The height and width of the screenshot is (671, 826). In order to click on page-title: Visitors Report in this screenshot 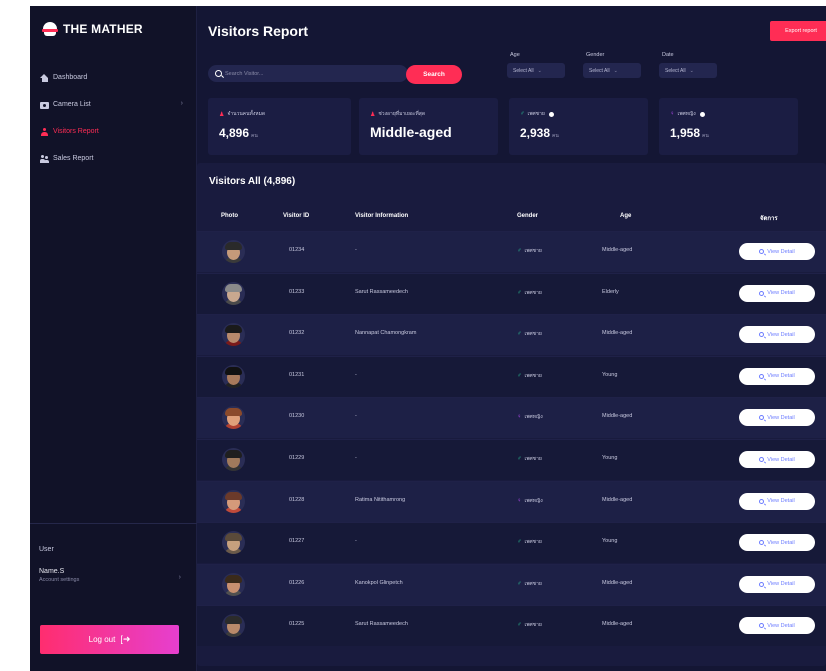, I will do `click(258, 31)`.